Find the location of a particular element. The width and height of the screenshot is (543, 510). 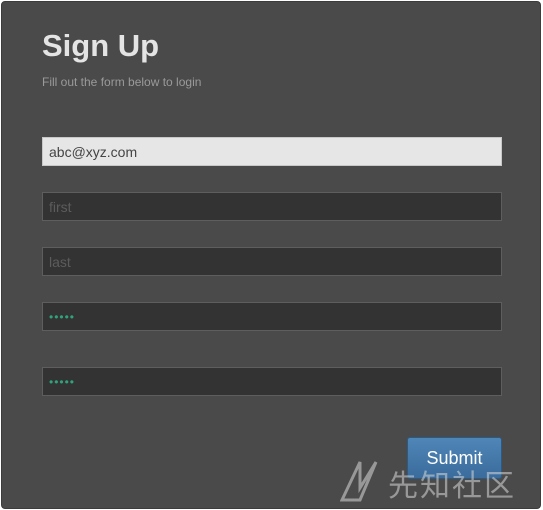

password-field is located at coordinates (272, 316).